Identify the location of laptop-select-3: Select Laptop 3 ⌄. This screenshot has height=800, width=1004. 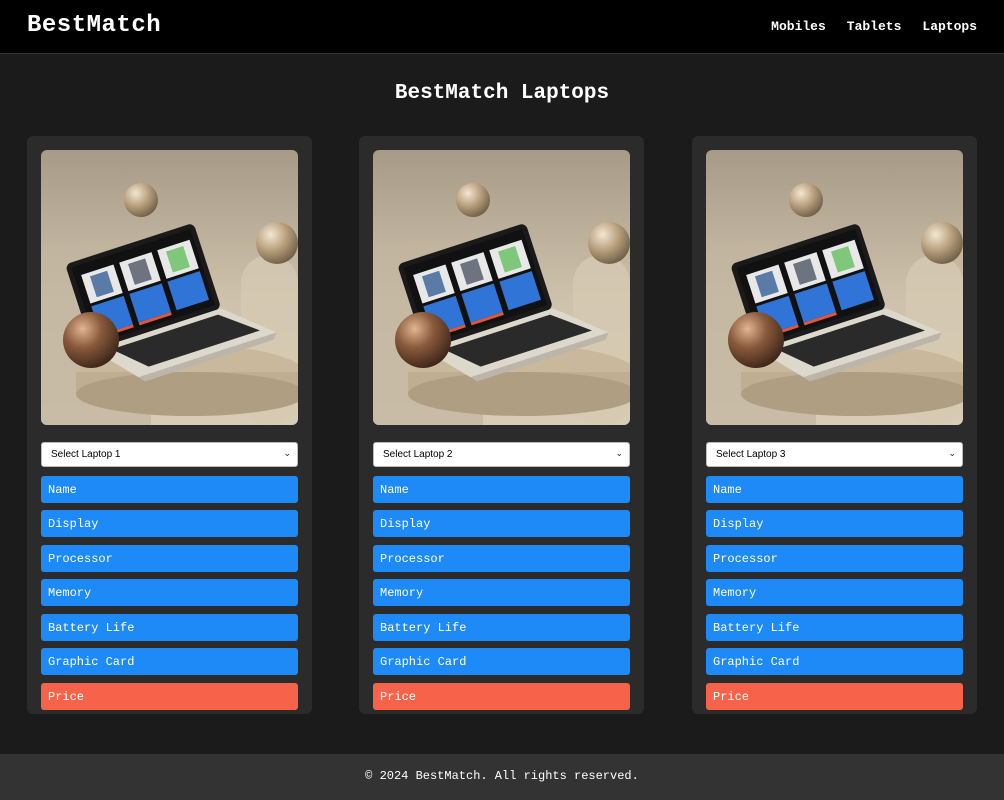
(834, 454).